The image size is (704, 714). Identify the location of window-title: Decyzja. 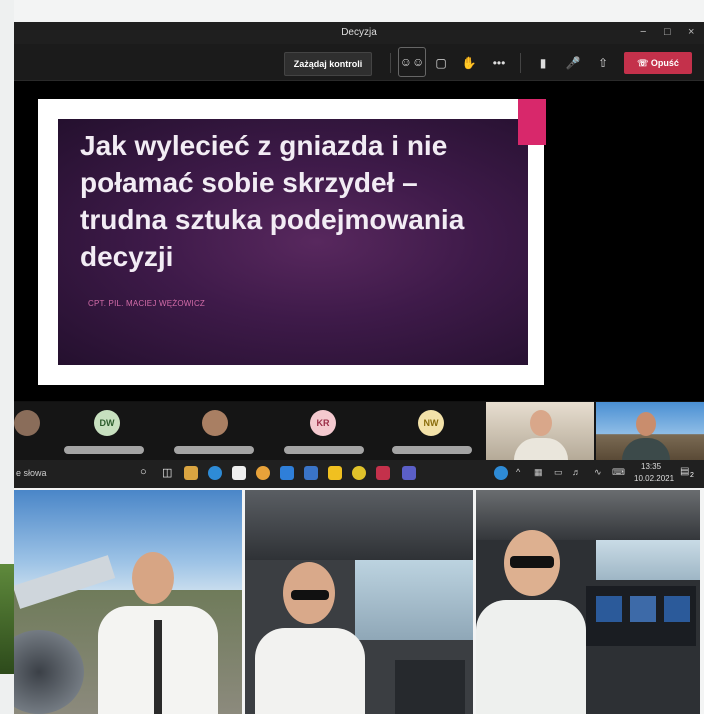
(359, 32).